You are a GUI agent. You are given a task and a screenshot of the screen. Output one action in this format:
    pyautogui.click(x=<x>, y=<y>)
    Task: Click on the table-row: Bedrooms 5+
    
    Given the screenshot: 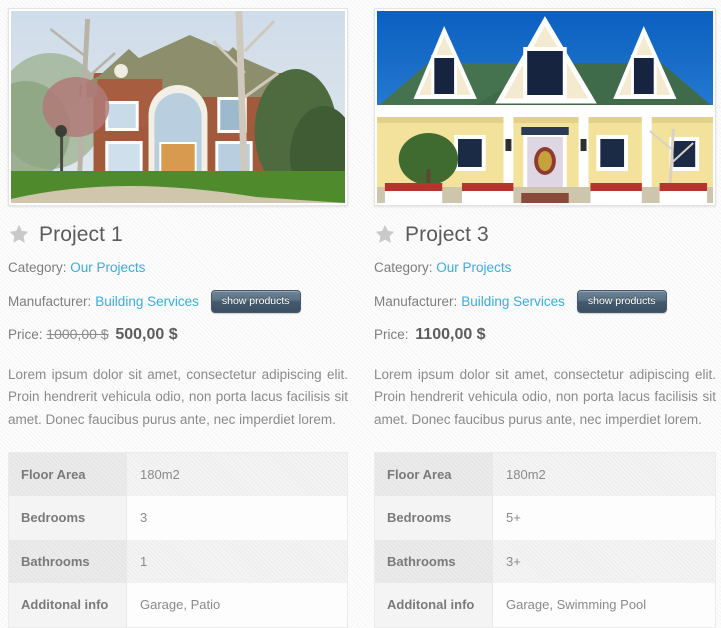 What is the action you would take?
    pyautogui.click(x=545, y=518)
    